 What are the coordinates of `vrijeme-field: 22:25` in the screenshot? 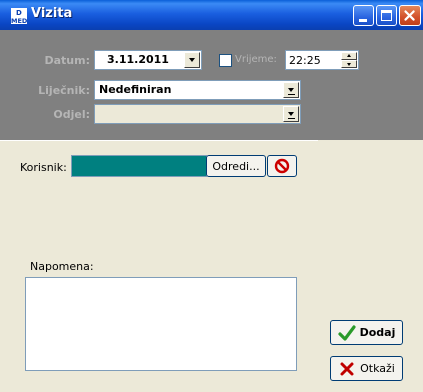 It's located at (322, 60).